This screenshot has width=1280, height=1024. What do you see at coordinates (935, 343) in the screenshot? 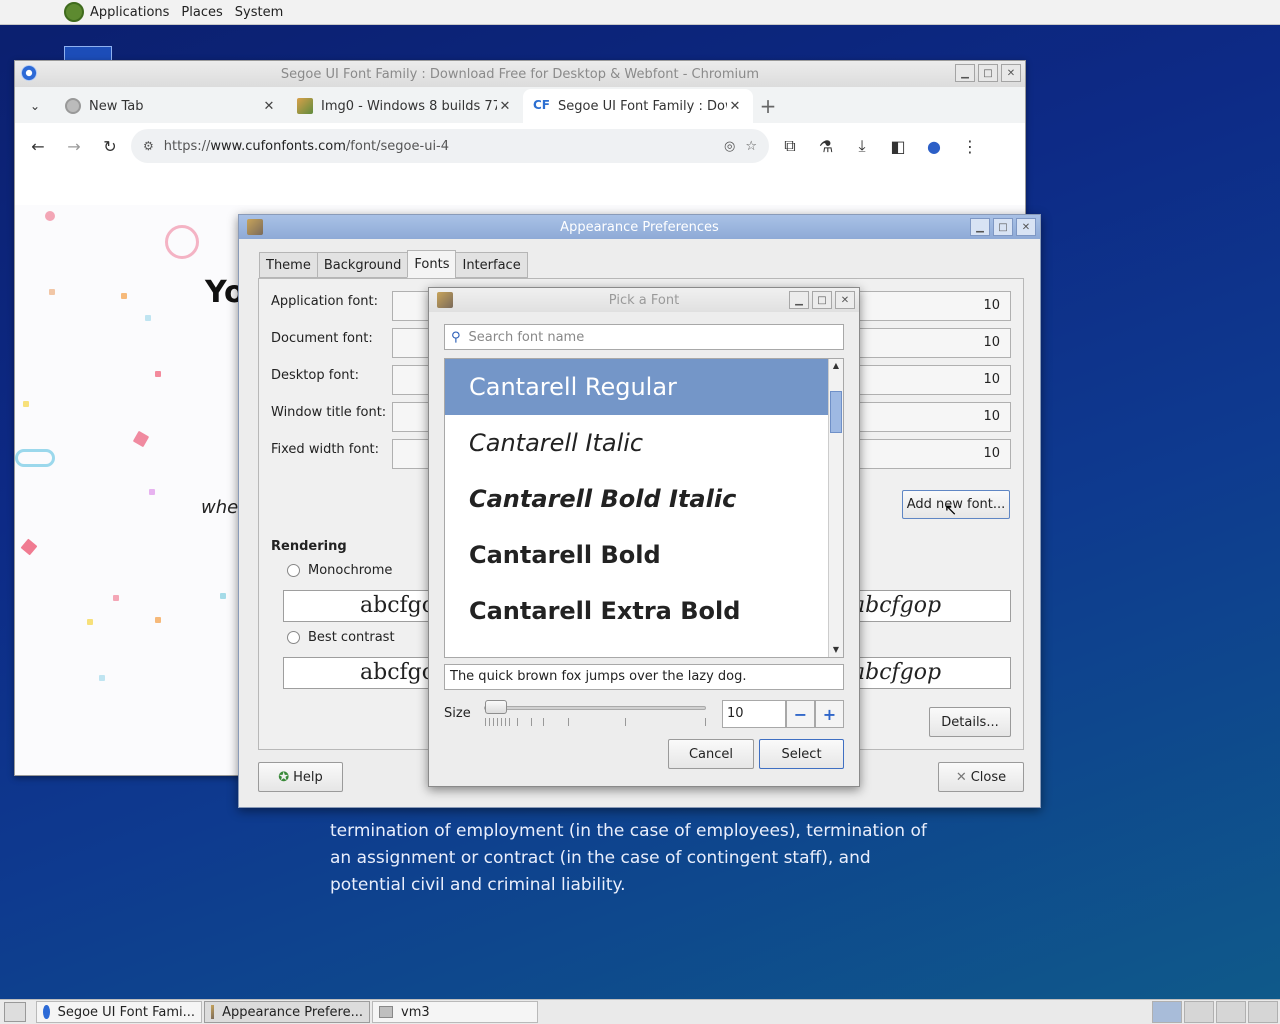
I see `document-font-size: 10` at bounding box center [935, 343].